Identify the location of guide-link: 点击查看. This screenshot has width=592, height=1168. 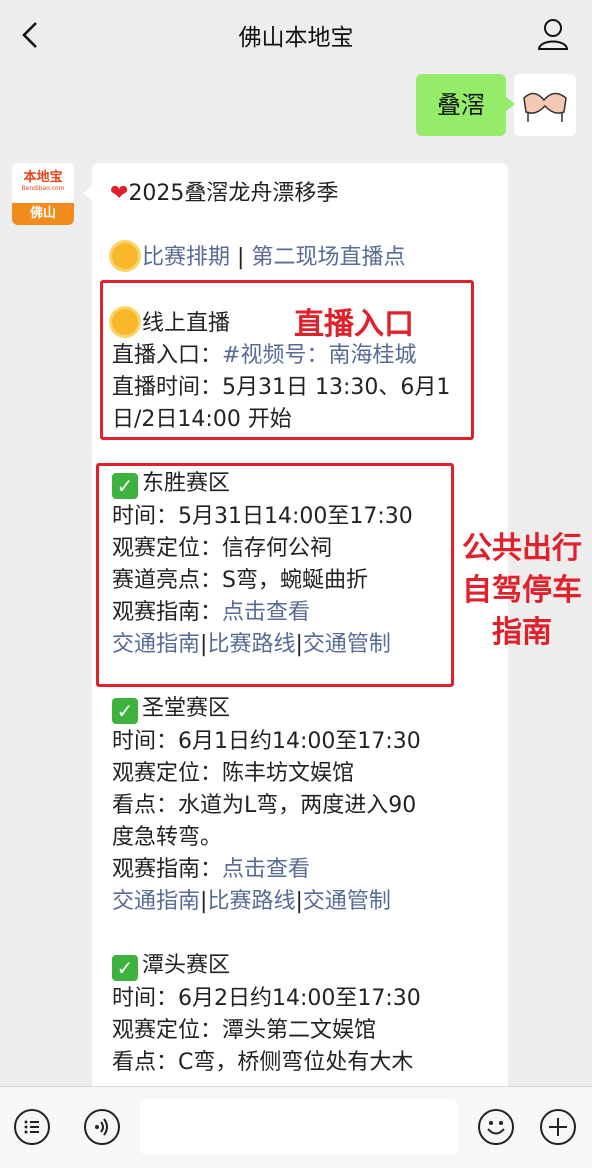
(266, 869).